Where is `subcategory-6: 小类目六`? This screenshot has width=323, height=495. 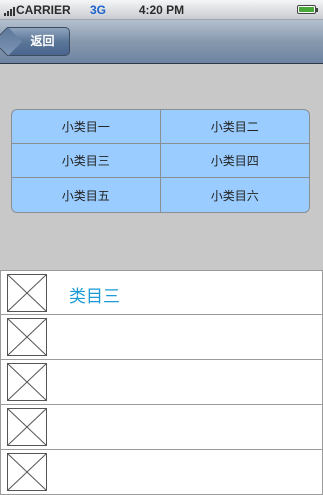
subcategory-6: 小类目六 is located at coordinates (235, 195).